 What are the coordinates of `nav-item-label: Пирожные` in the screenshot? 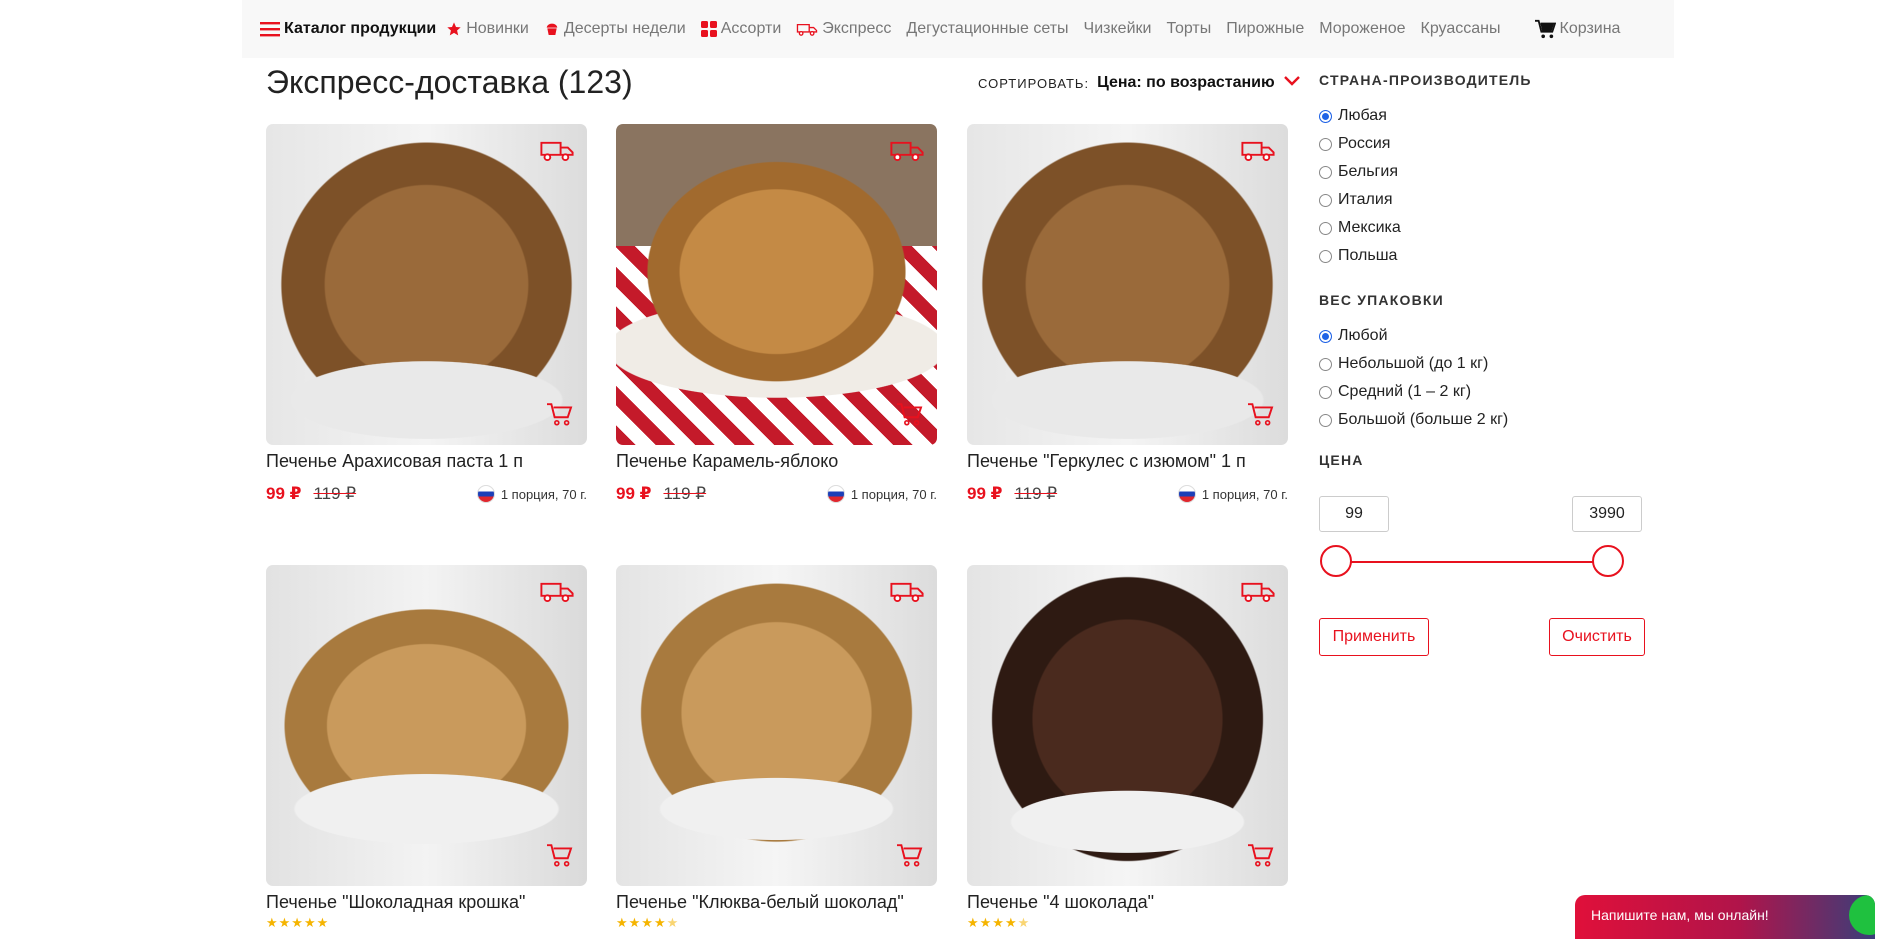 It's located at (1265, 28).